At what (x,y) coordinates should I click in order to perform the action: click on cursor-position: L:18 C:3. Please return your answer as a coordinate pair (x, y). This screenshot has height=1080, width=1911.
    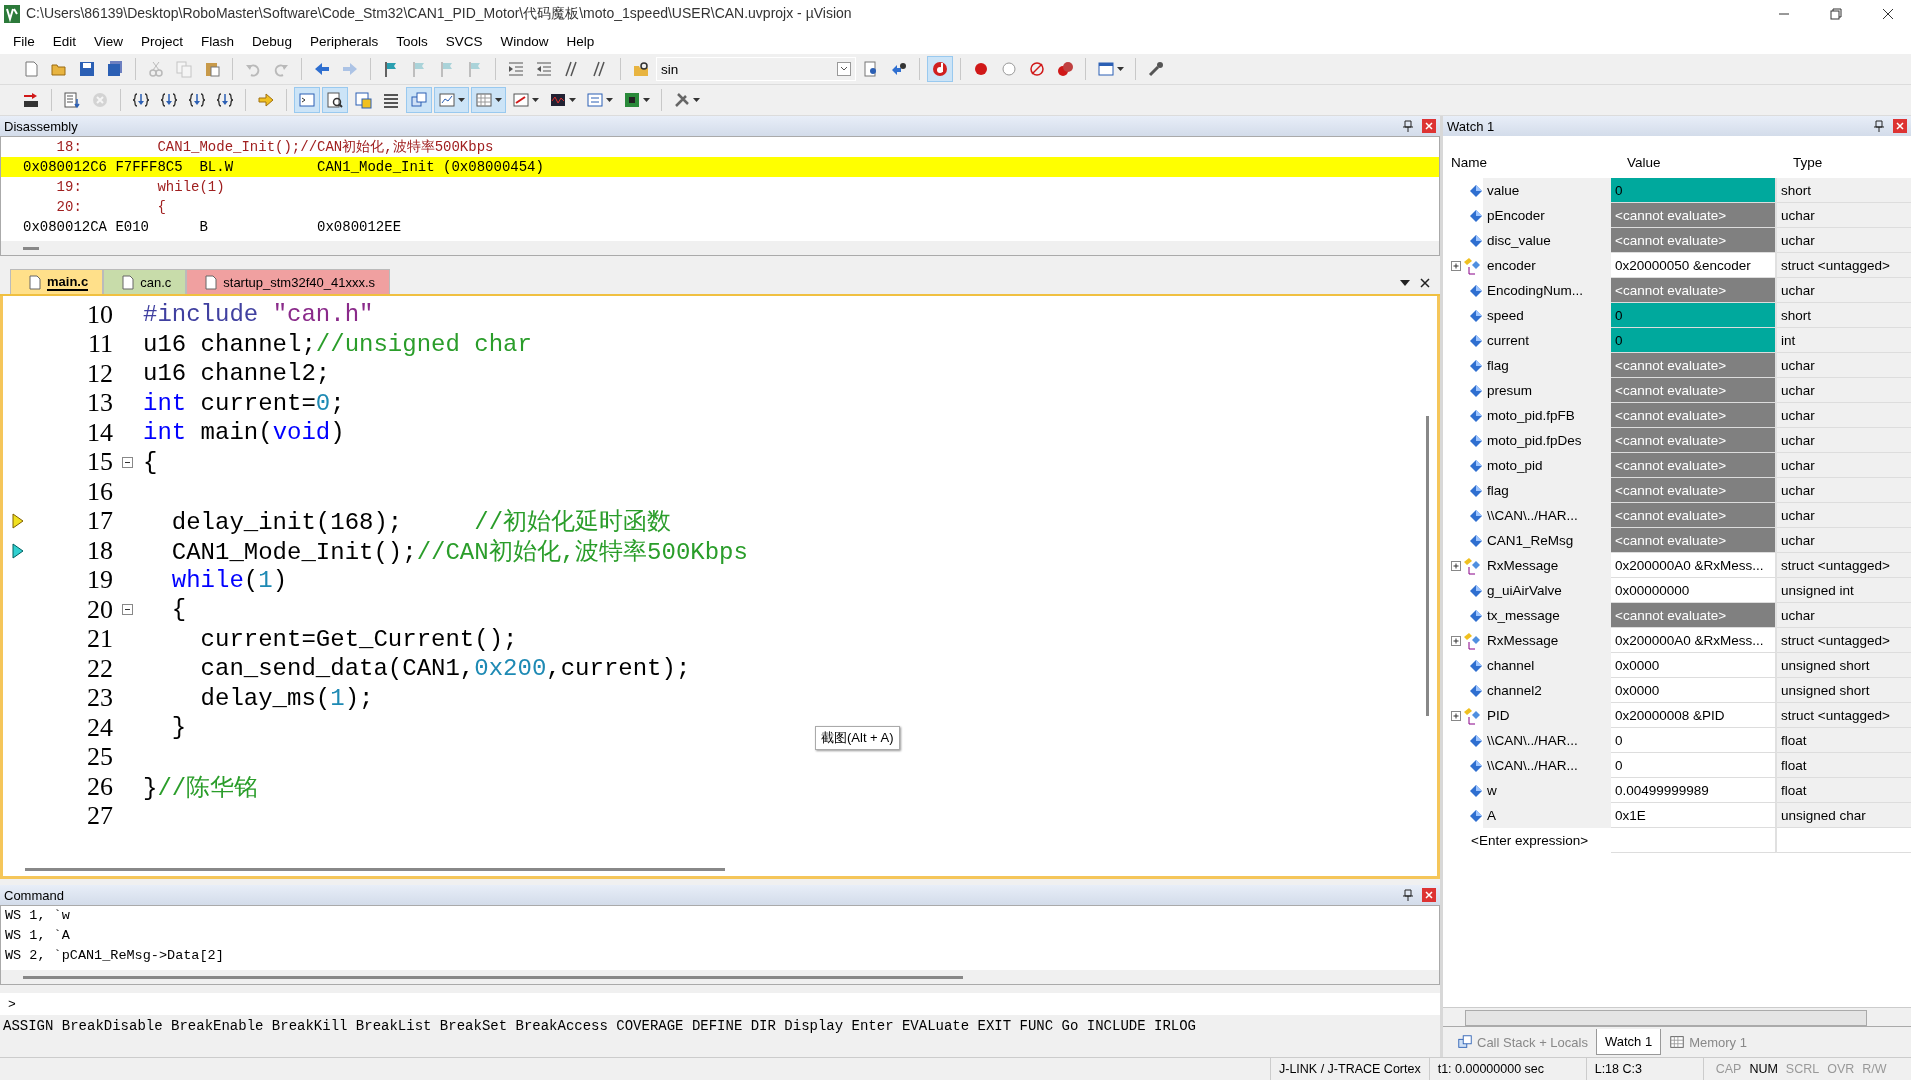
    Looking at the image, I should click on (1644, 1069).